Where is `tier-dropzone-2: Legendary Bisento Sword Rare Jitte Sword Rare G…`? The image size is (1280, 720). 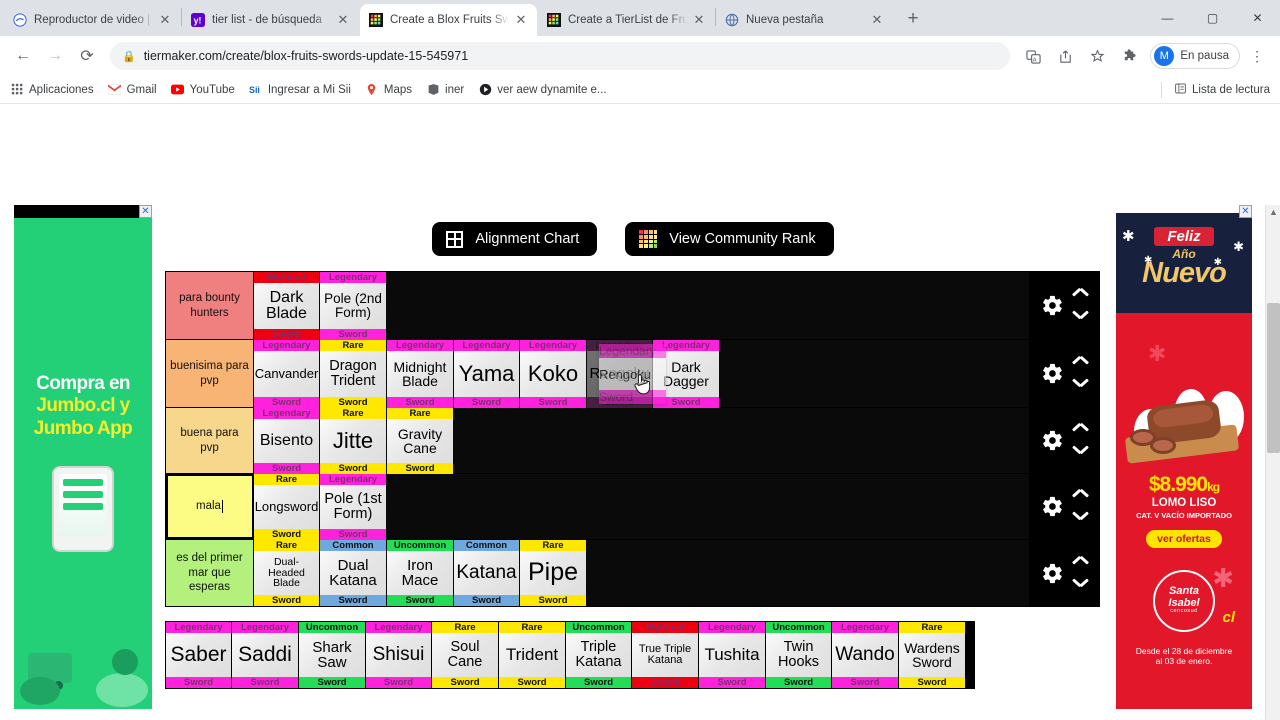 tier-dropzone-2: Legendary Bisento Sword Rare Jitte Sword Rare G… is located at coordinates (641, 441).